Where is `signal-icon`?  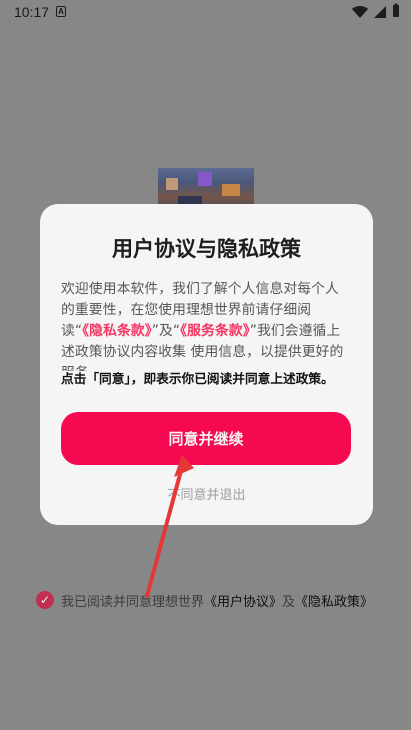 signal-icon is located at coordinates (380, 15).